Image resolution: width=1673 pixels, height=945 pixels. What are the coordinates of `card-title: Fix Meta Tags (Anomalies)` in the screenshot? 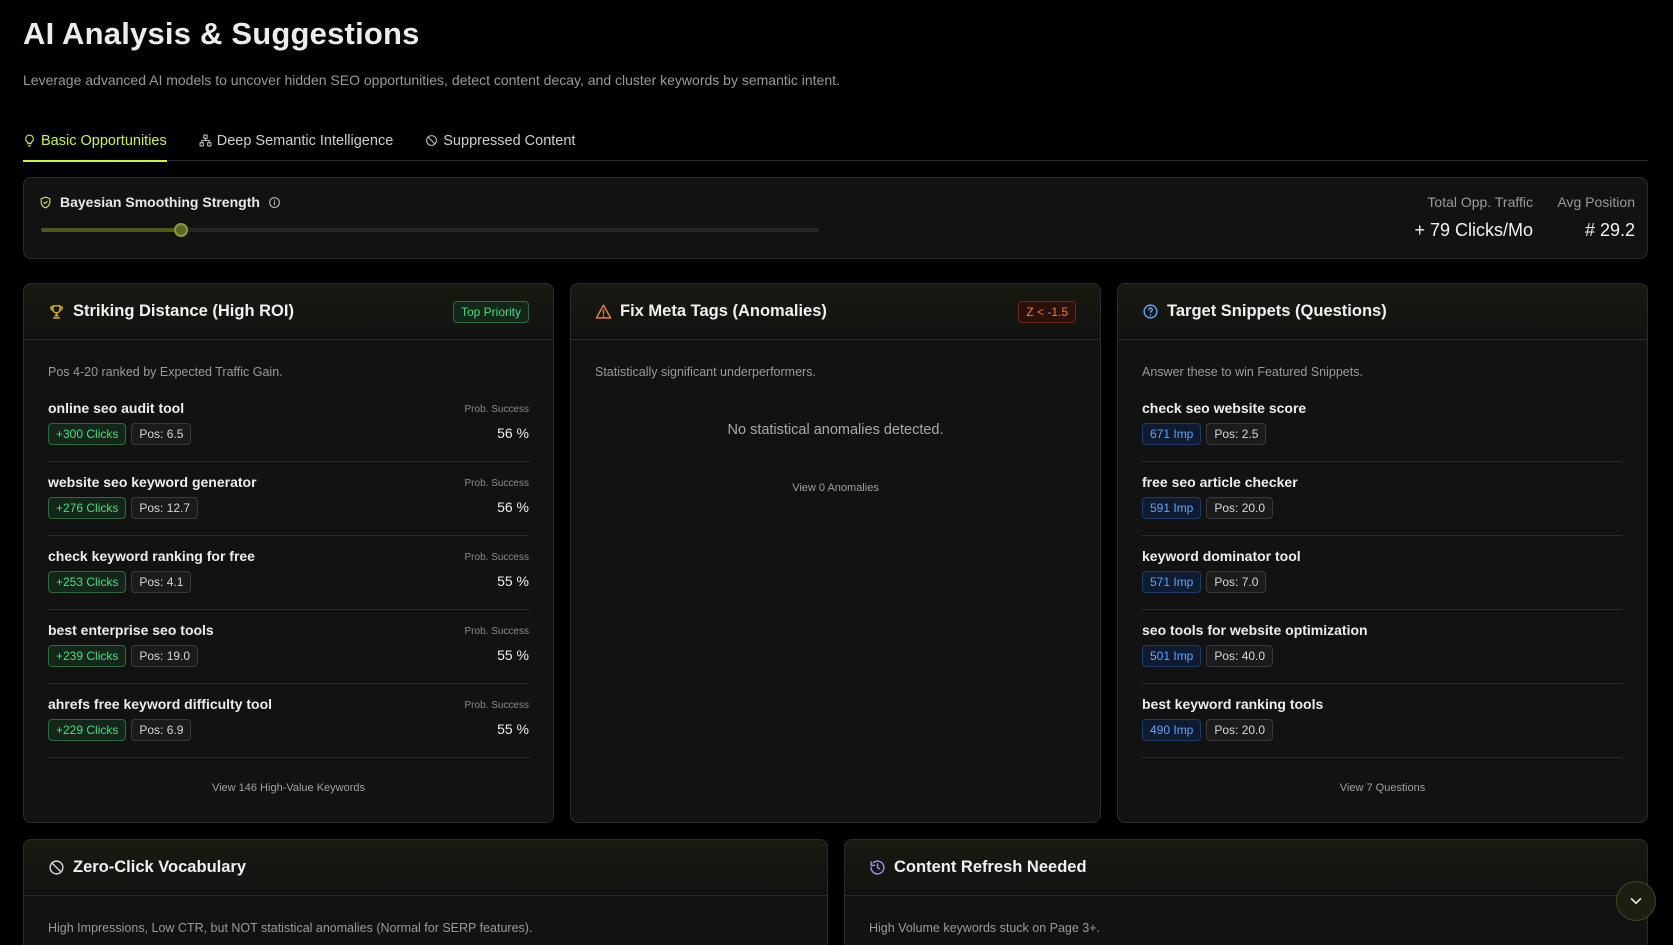 It's located at (711, 311).